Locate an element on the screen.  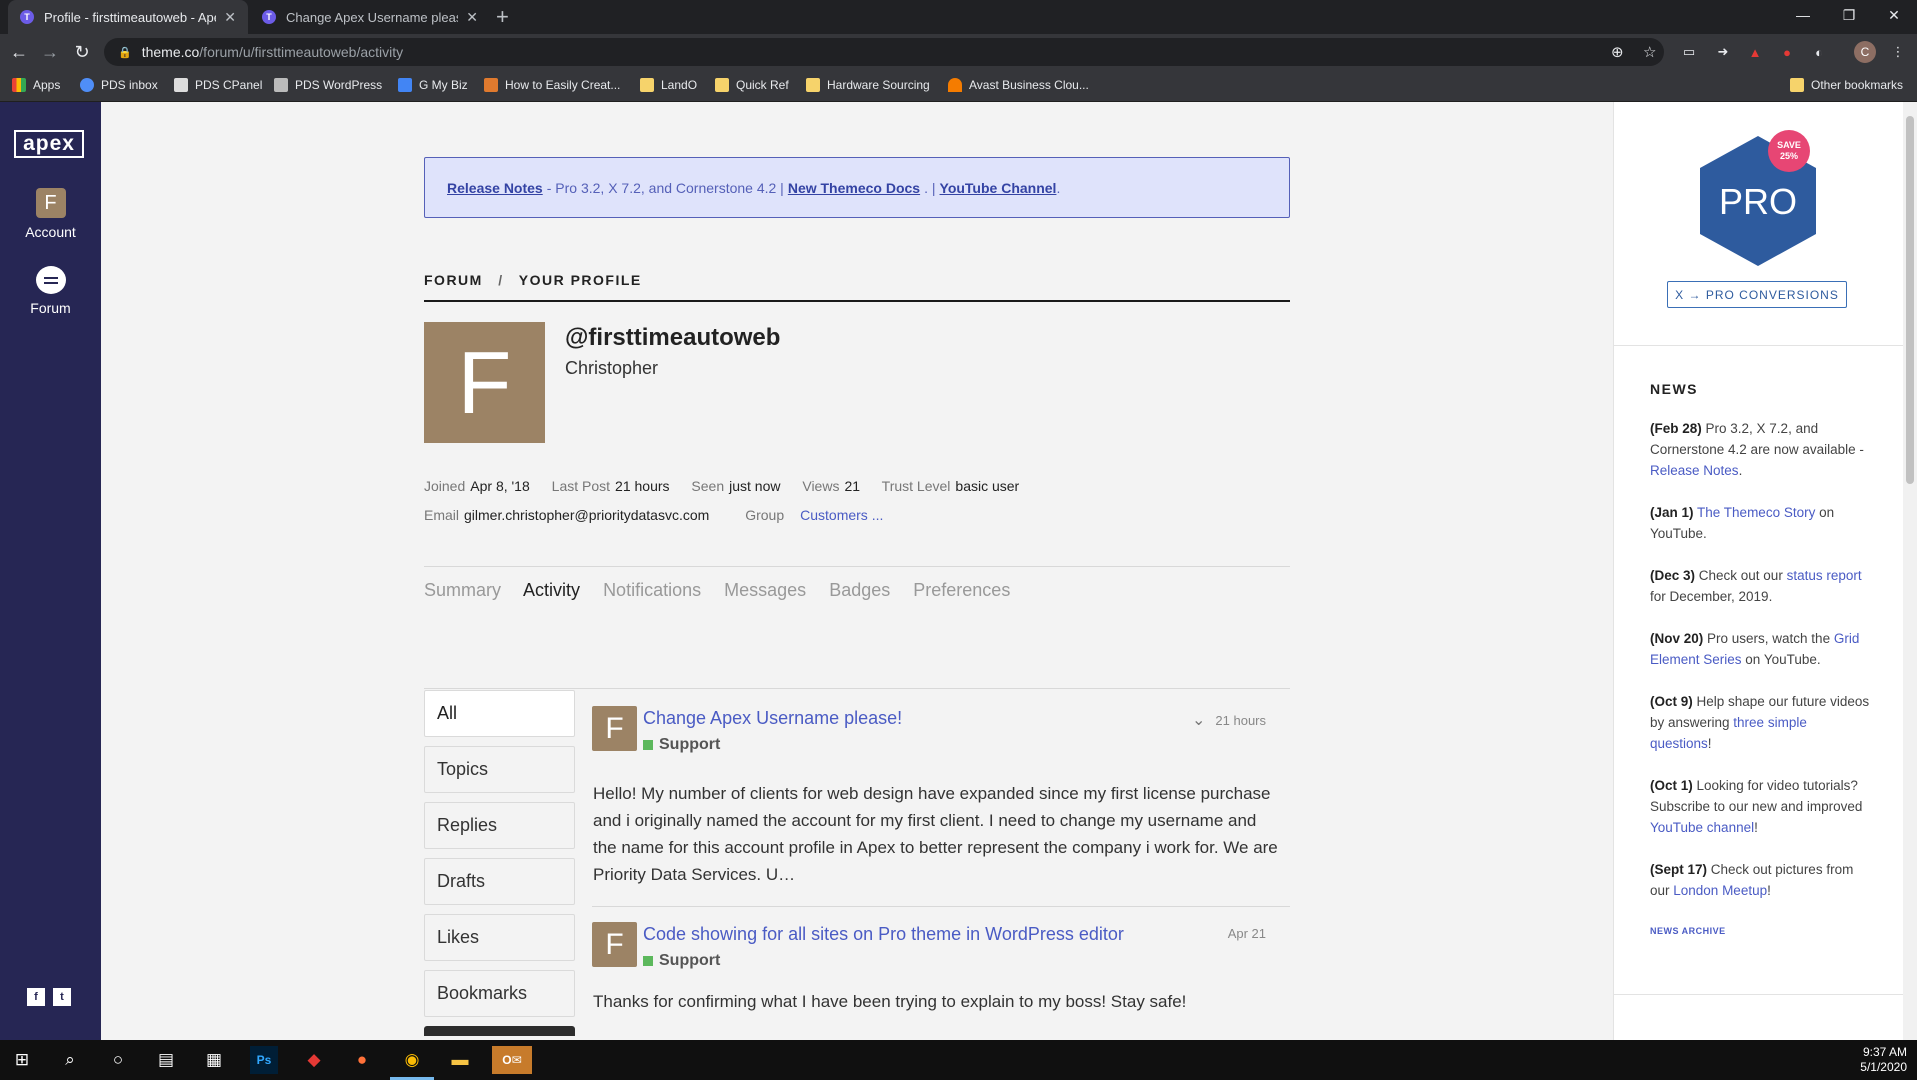
tab-summary: Summary is located at coordinates (462, 590).